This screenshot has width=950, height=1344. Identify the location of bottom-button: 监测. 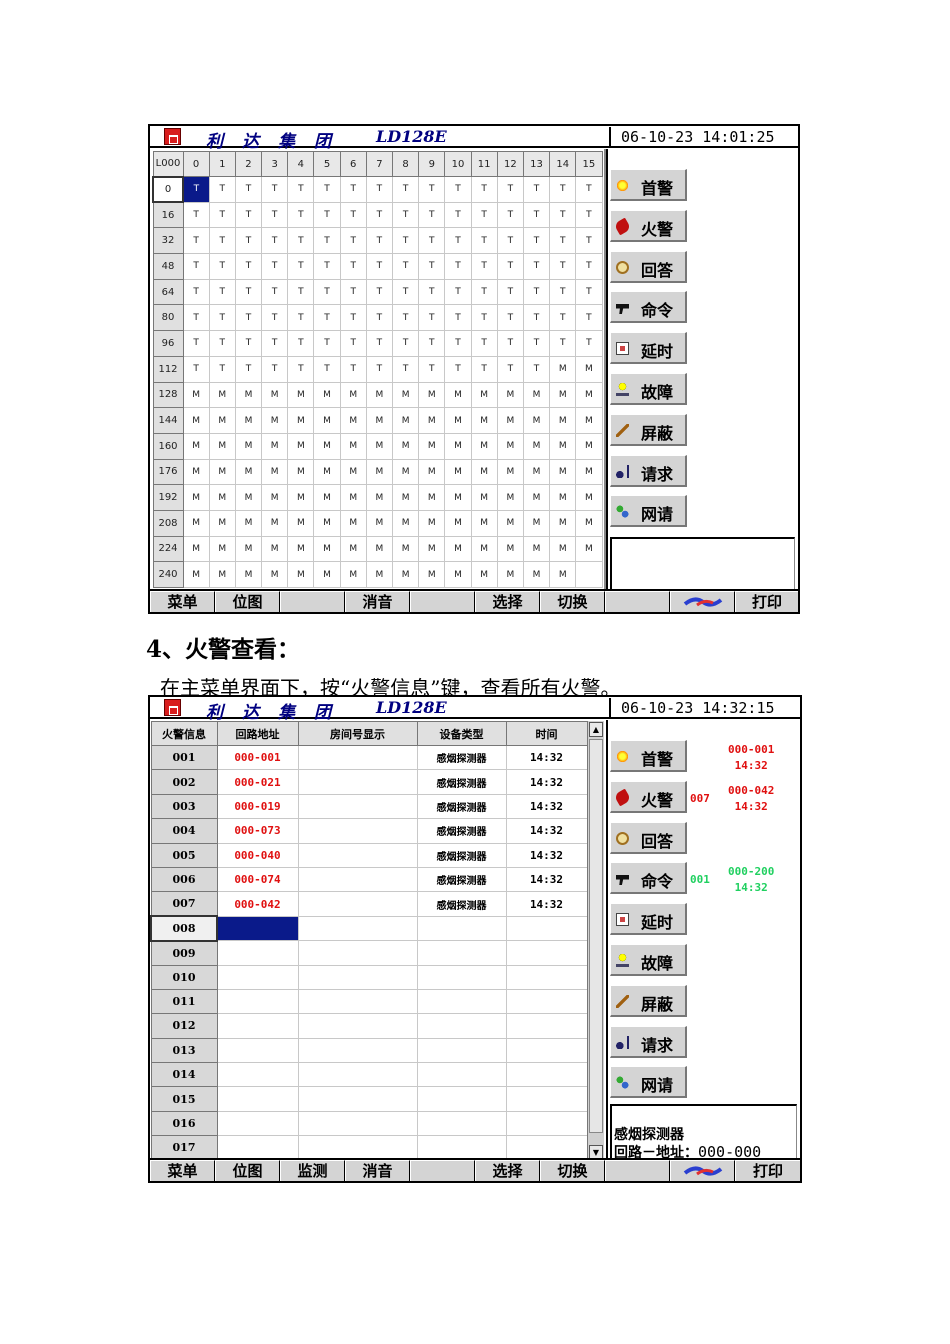
(312, 1170).